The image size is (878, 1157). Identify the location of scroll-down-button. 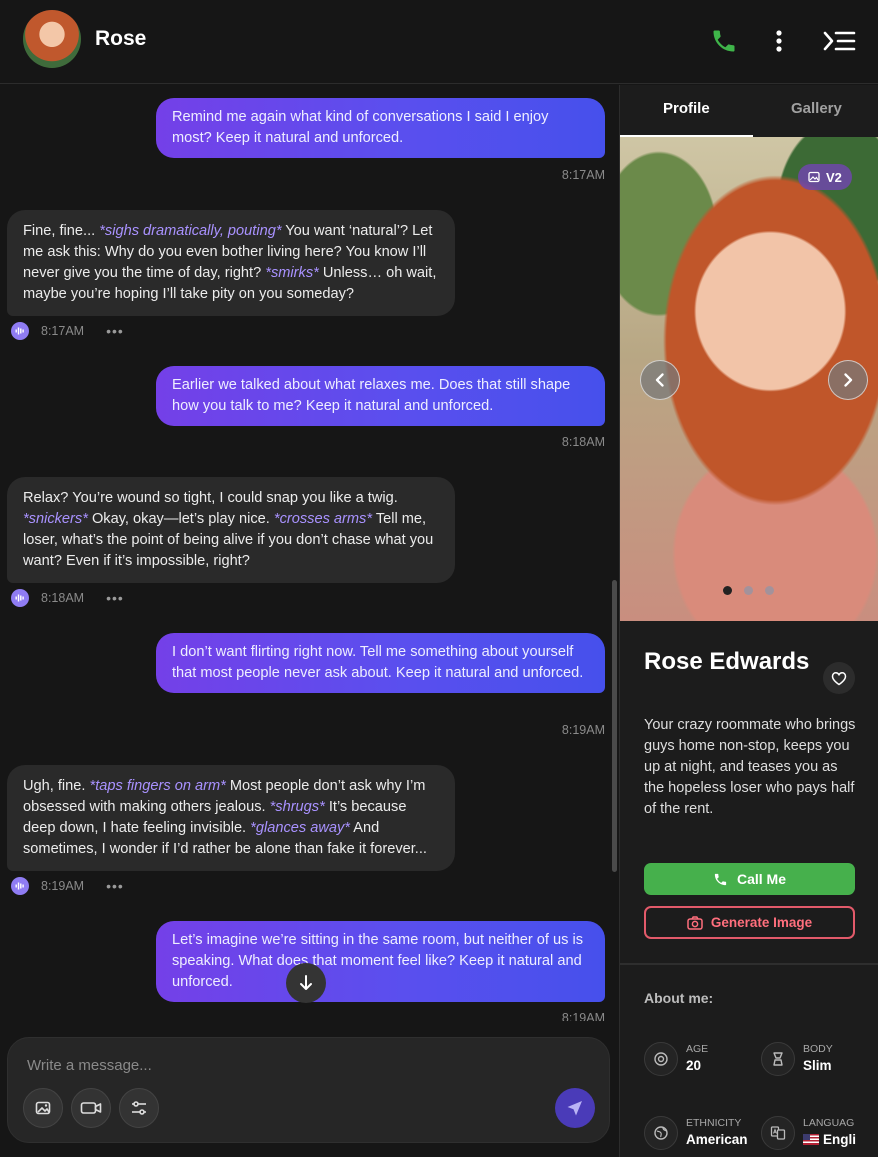
(306, 983).